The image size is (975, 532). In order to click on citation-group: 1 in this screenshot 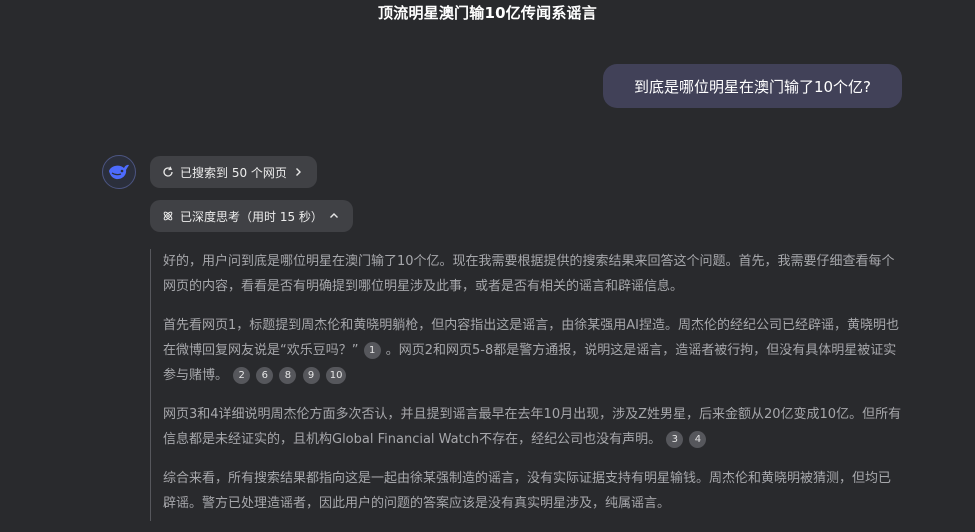, I will do `click(374, 350)`.